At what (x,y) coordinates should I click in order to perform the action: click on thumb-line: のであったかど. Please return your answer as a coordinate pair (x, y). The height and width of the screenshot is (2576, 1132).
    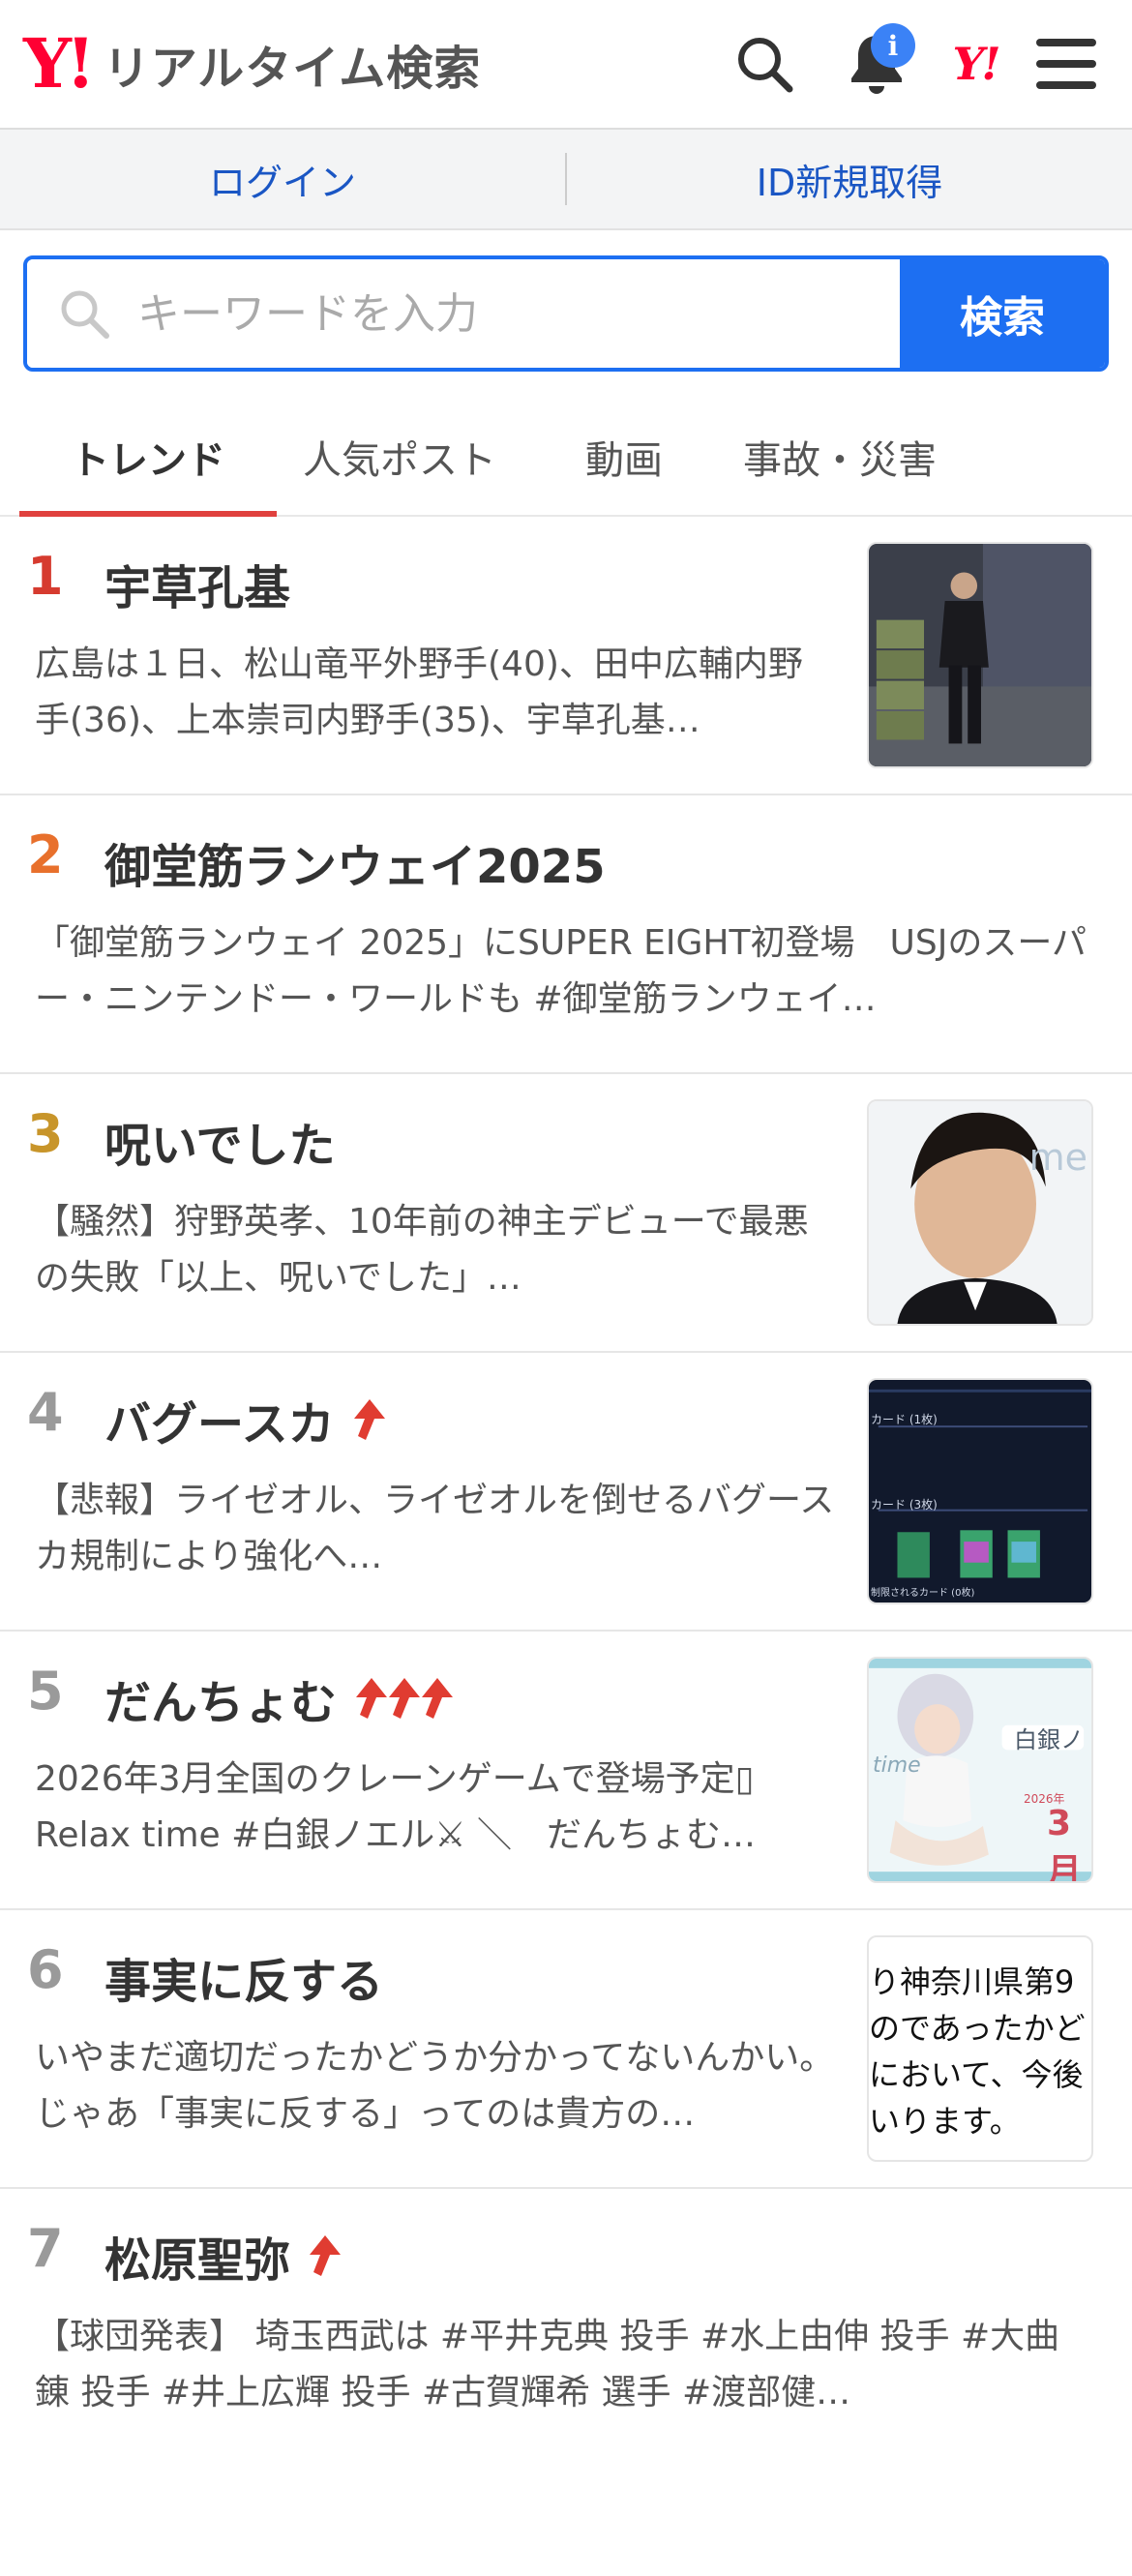
    Looking at the image, I should click on (978, 2028).